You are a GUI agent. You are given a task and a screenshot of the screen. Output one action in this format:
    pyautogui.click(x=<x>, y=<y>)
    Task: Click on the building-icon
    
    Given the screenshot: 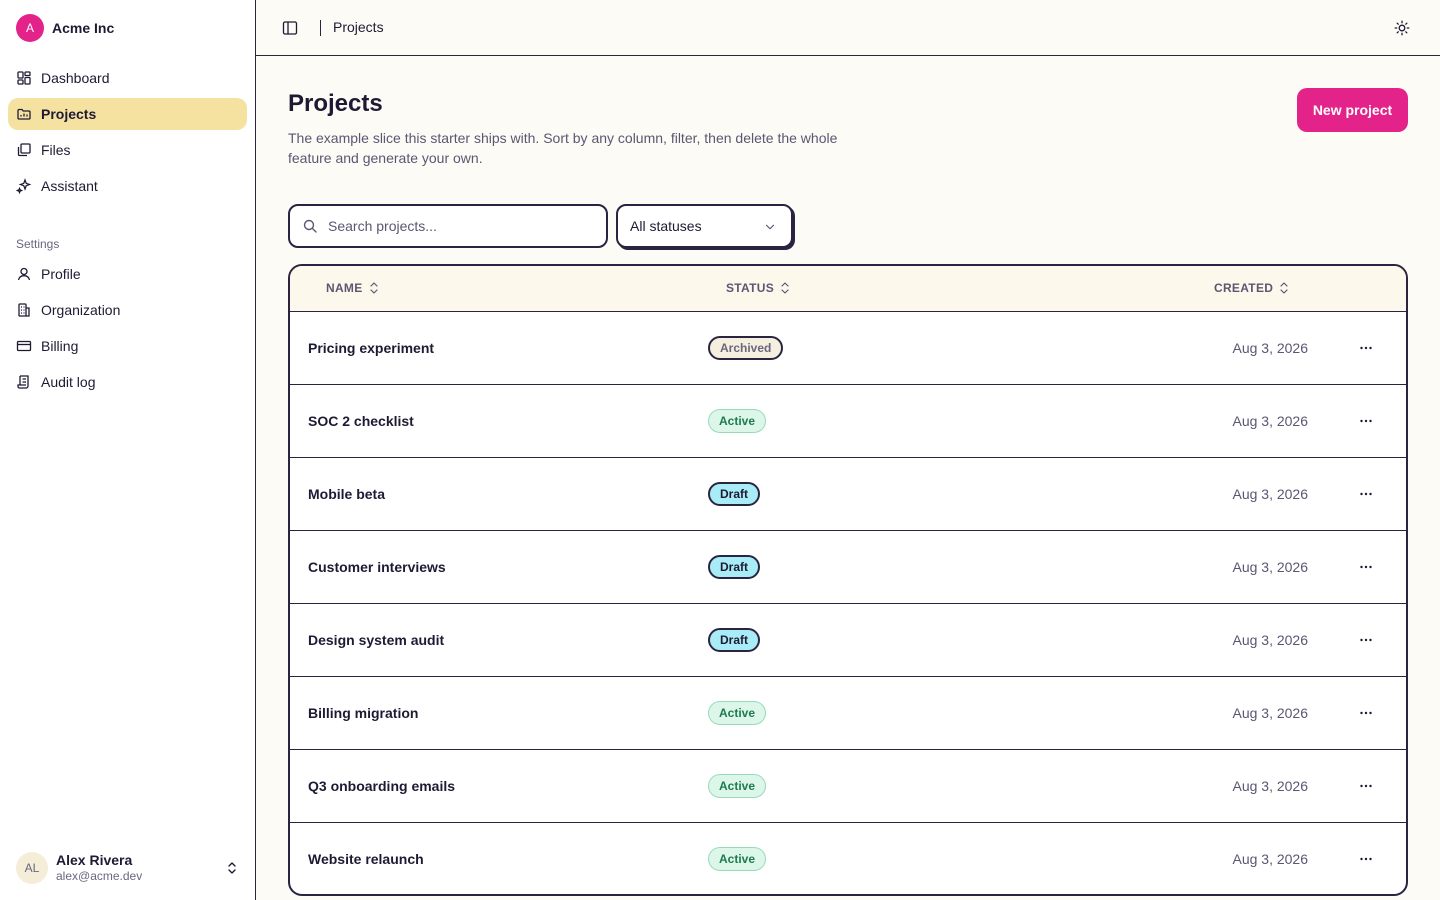 What is the action you would take?
    pyautogui.click(x=24, y=310)
    